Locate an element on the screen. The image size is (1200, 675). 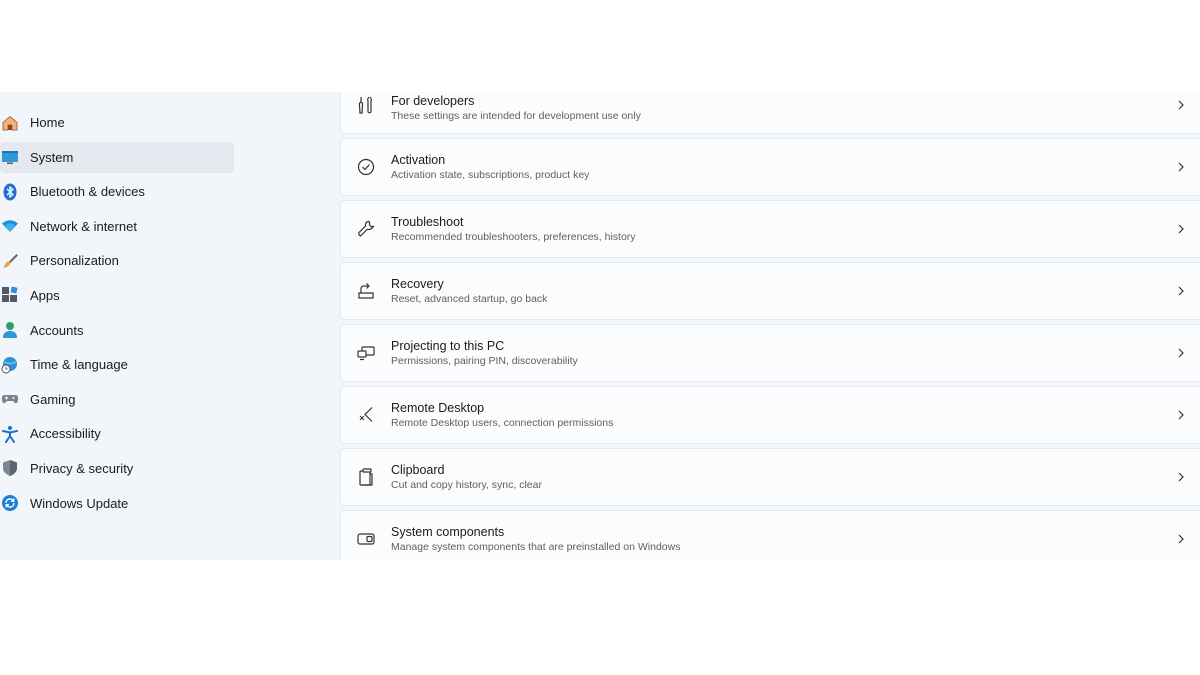
sidebar-item-system: System is located at coordinates (117, 157).